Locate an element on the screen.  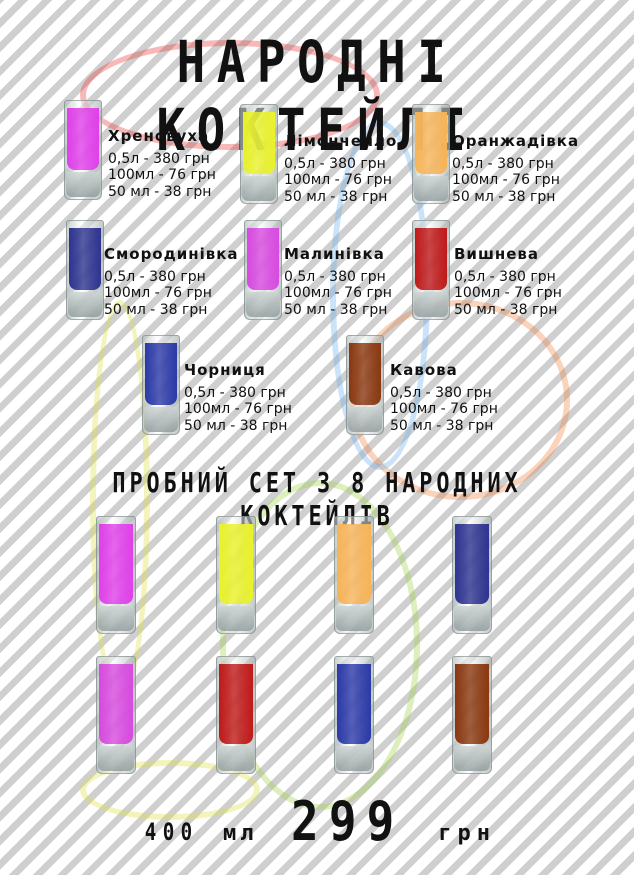
item-name: Оранжадівка is located at coordinates (516, 141).